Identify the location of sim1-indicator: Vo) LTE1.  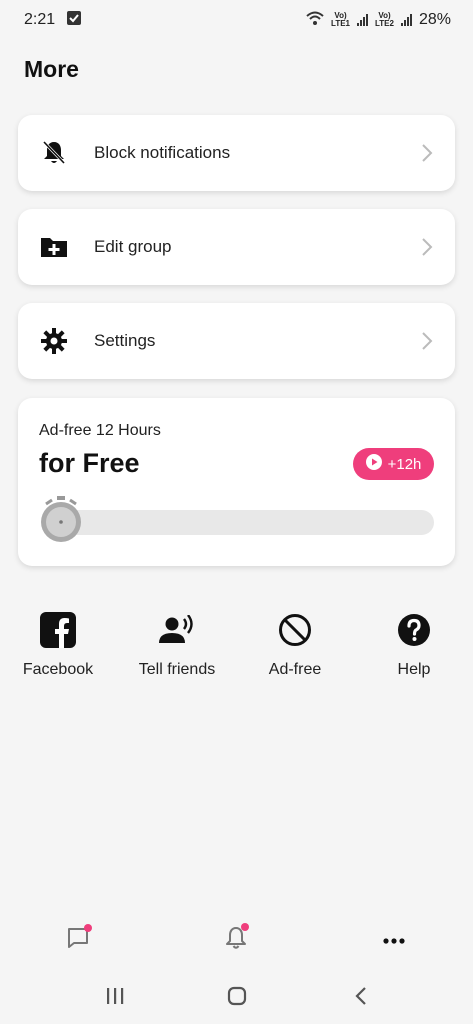
(340, 20).